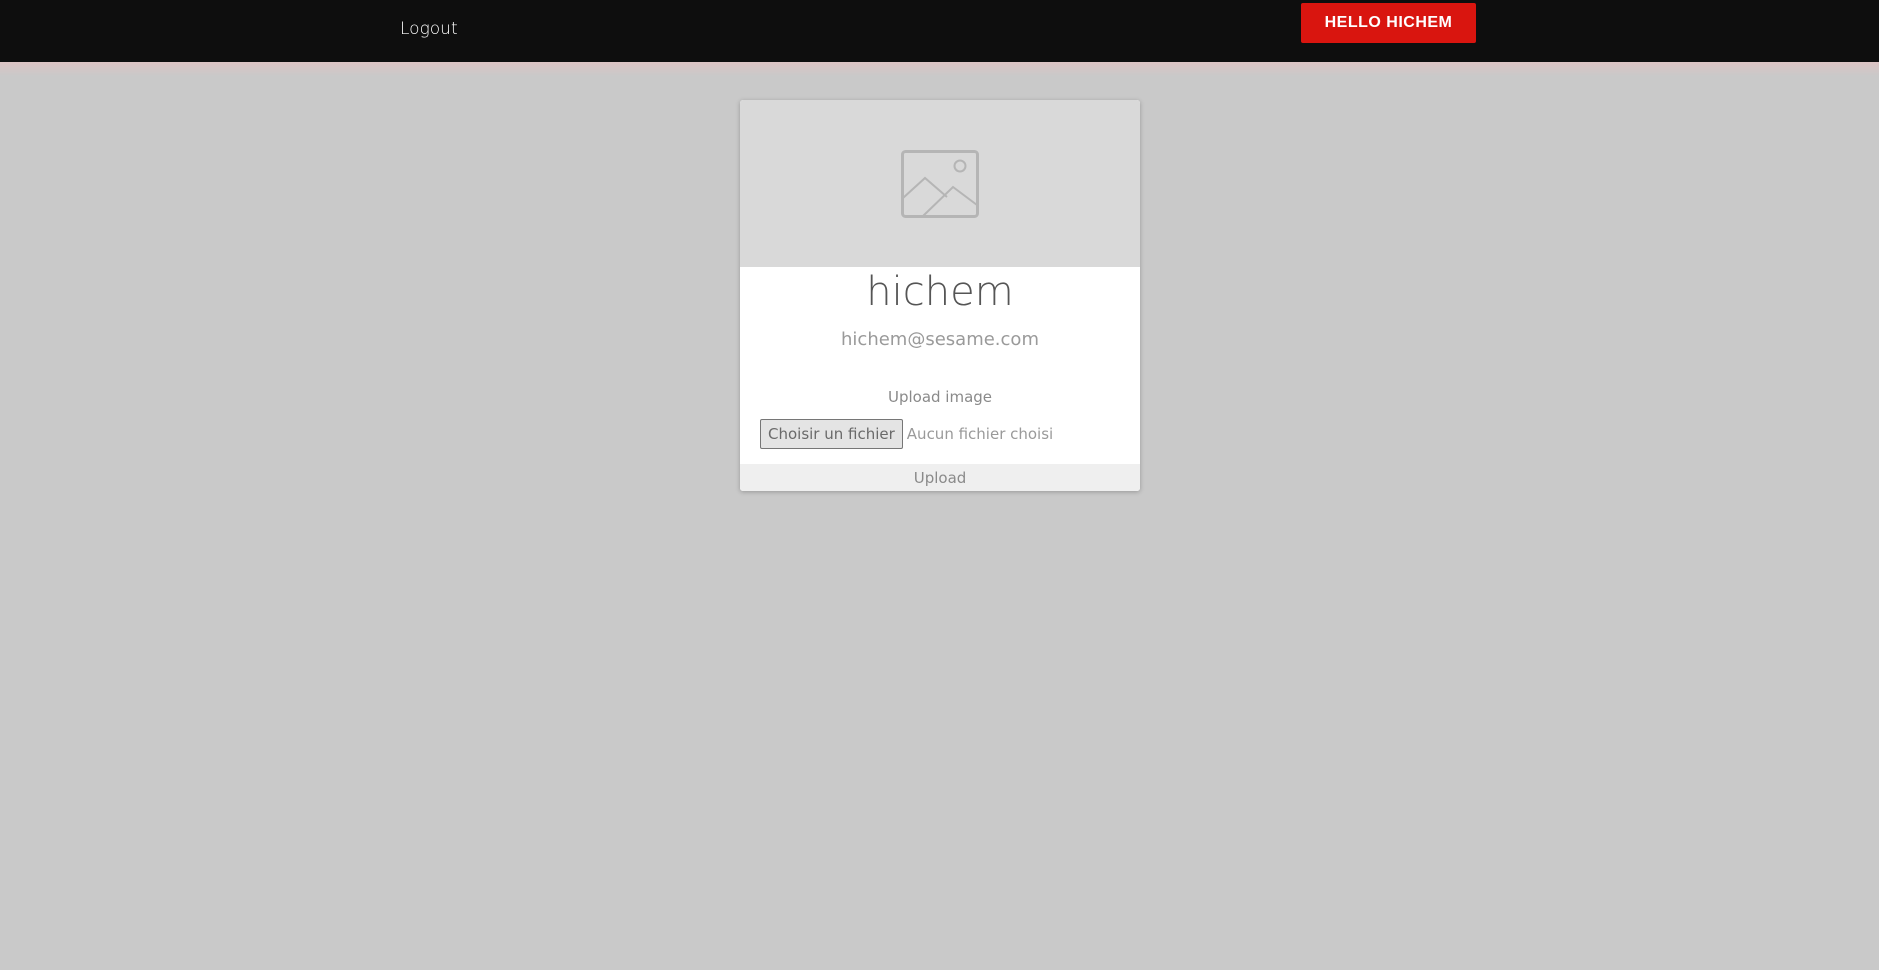 The height and width of the screenshot is (970, 1879). What do you see at coordinates (940, 292) in the screenshot?
I see `profile-name: hichem` at bounding box center [940, 292].